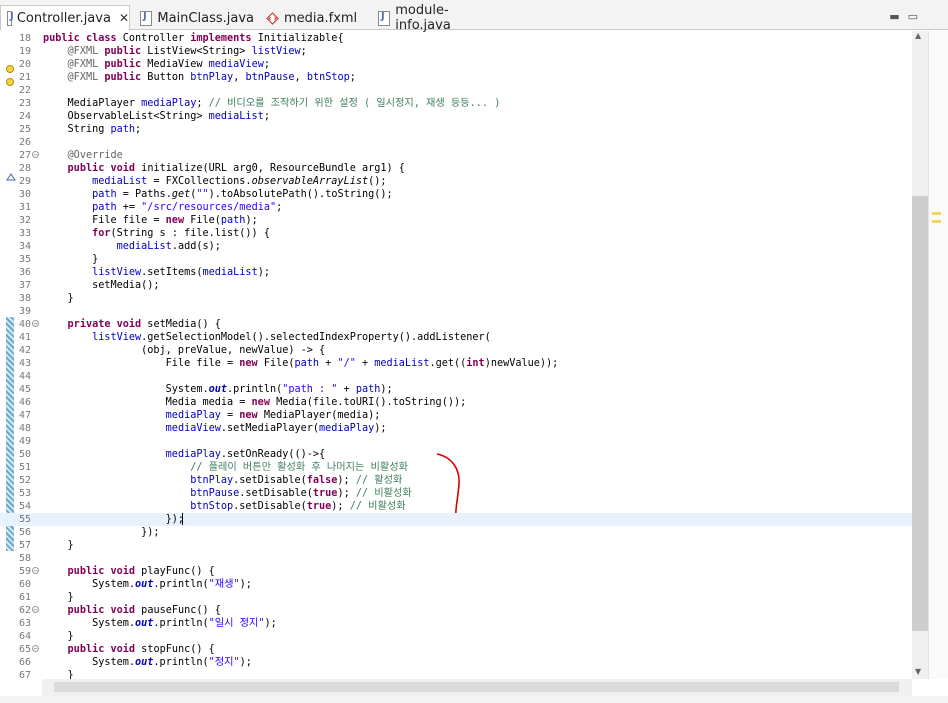  What do you see at coordinates (456, 415) in the screenshot?
I see `code-line: 47 mediaPlay = new MediaPlayer(media);` at bounding box center [456, 415].